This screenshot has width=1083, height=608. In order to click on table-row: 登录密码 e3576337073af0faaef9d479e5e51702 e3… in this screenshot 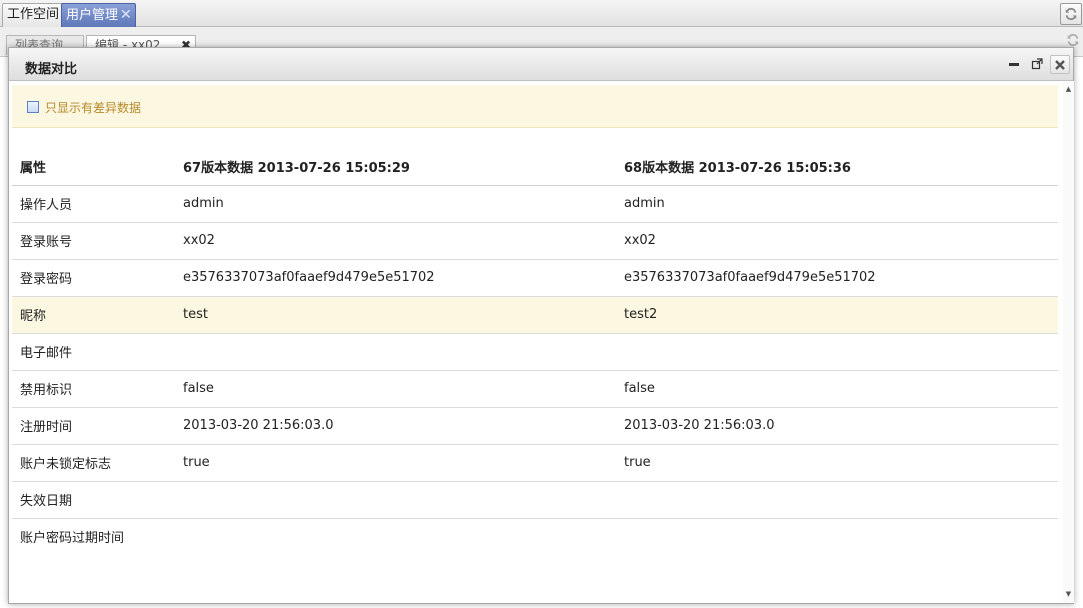, I will do `click(535, 278)`.